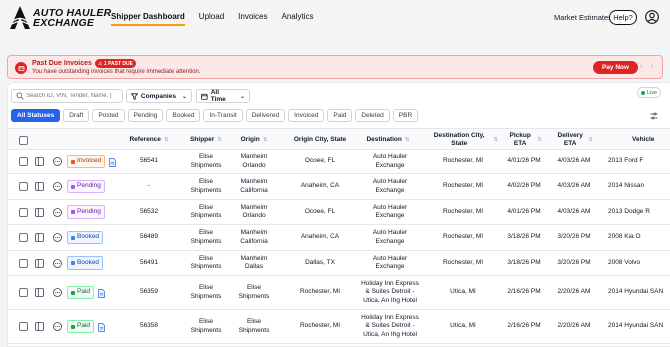 This screenshot has height=347, width=670. Describe the element at coordinates (626, 161) in the screenshot. I see `vehicle-cell: 2013 Ford F` at that location.